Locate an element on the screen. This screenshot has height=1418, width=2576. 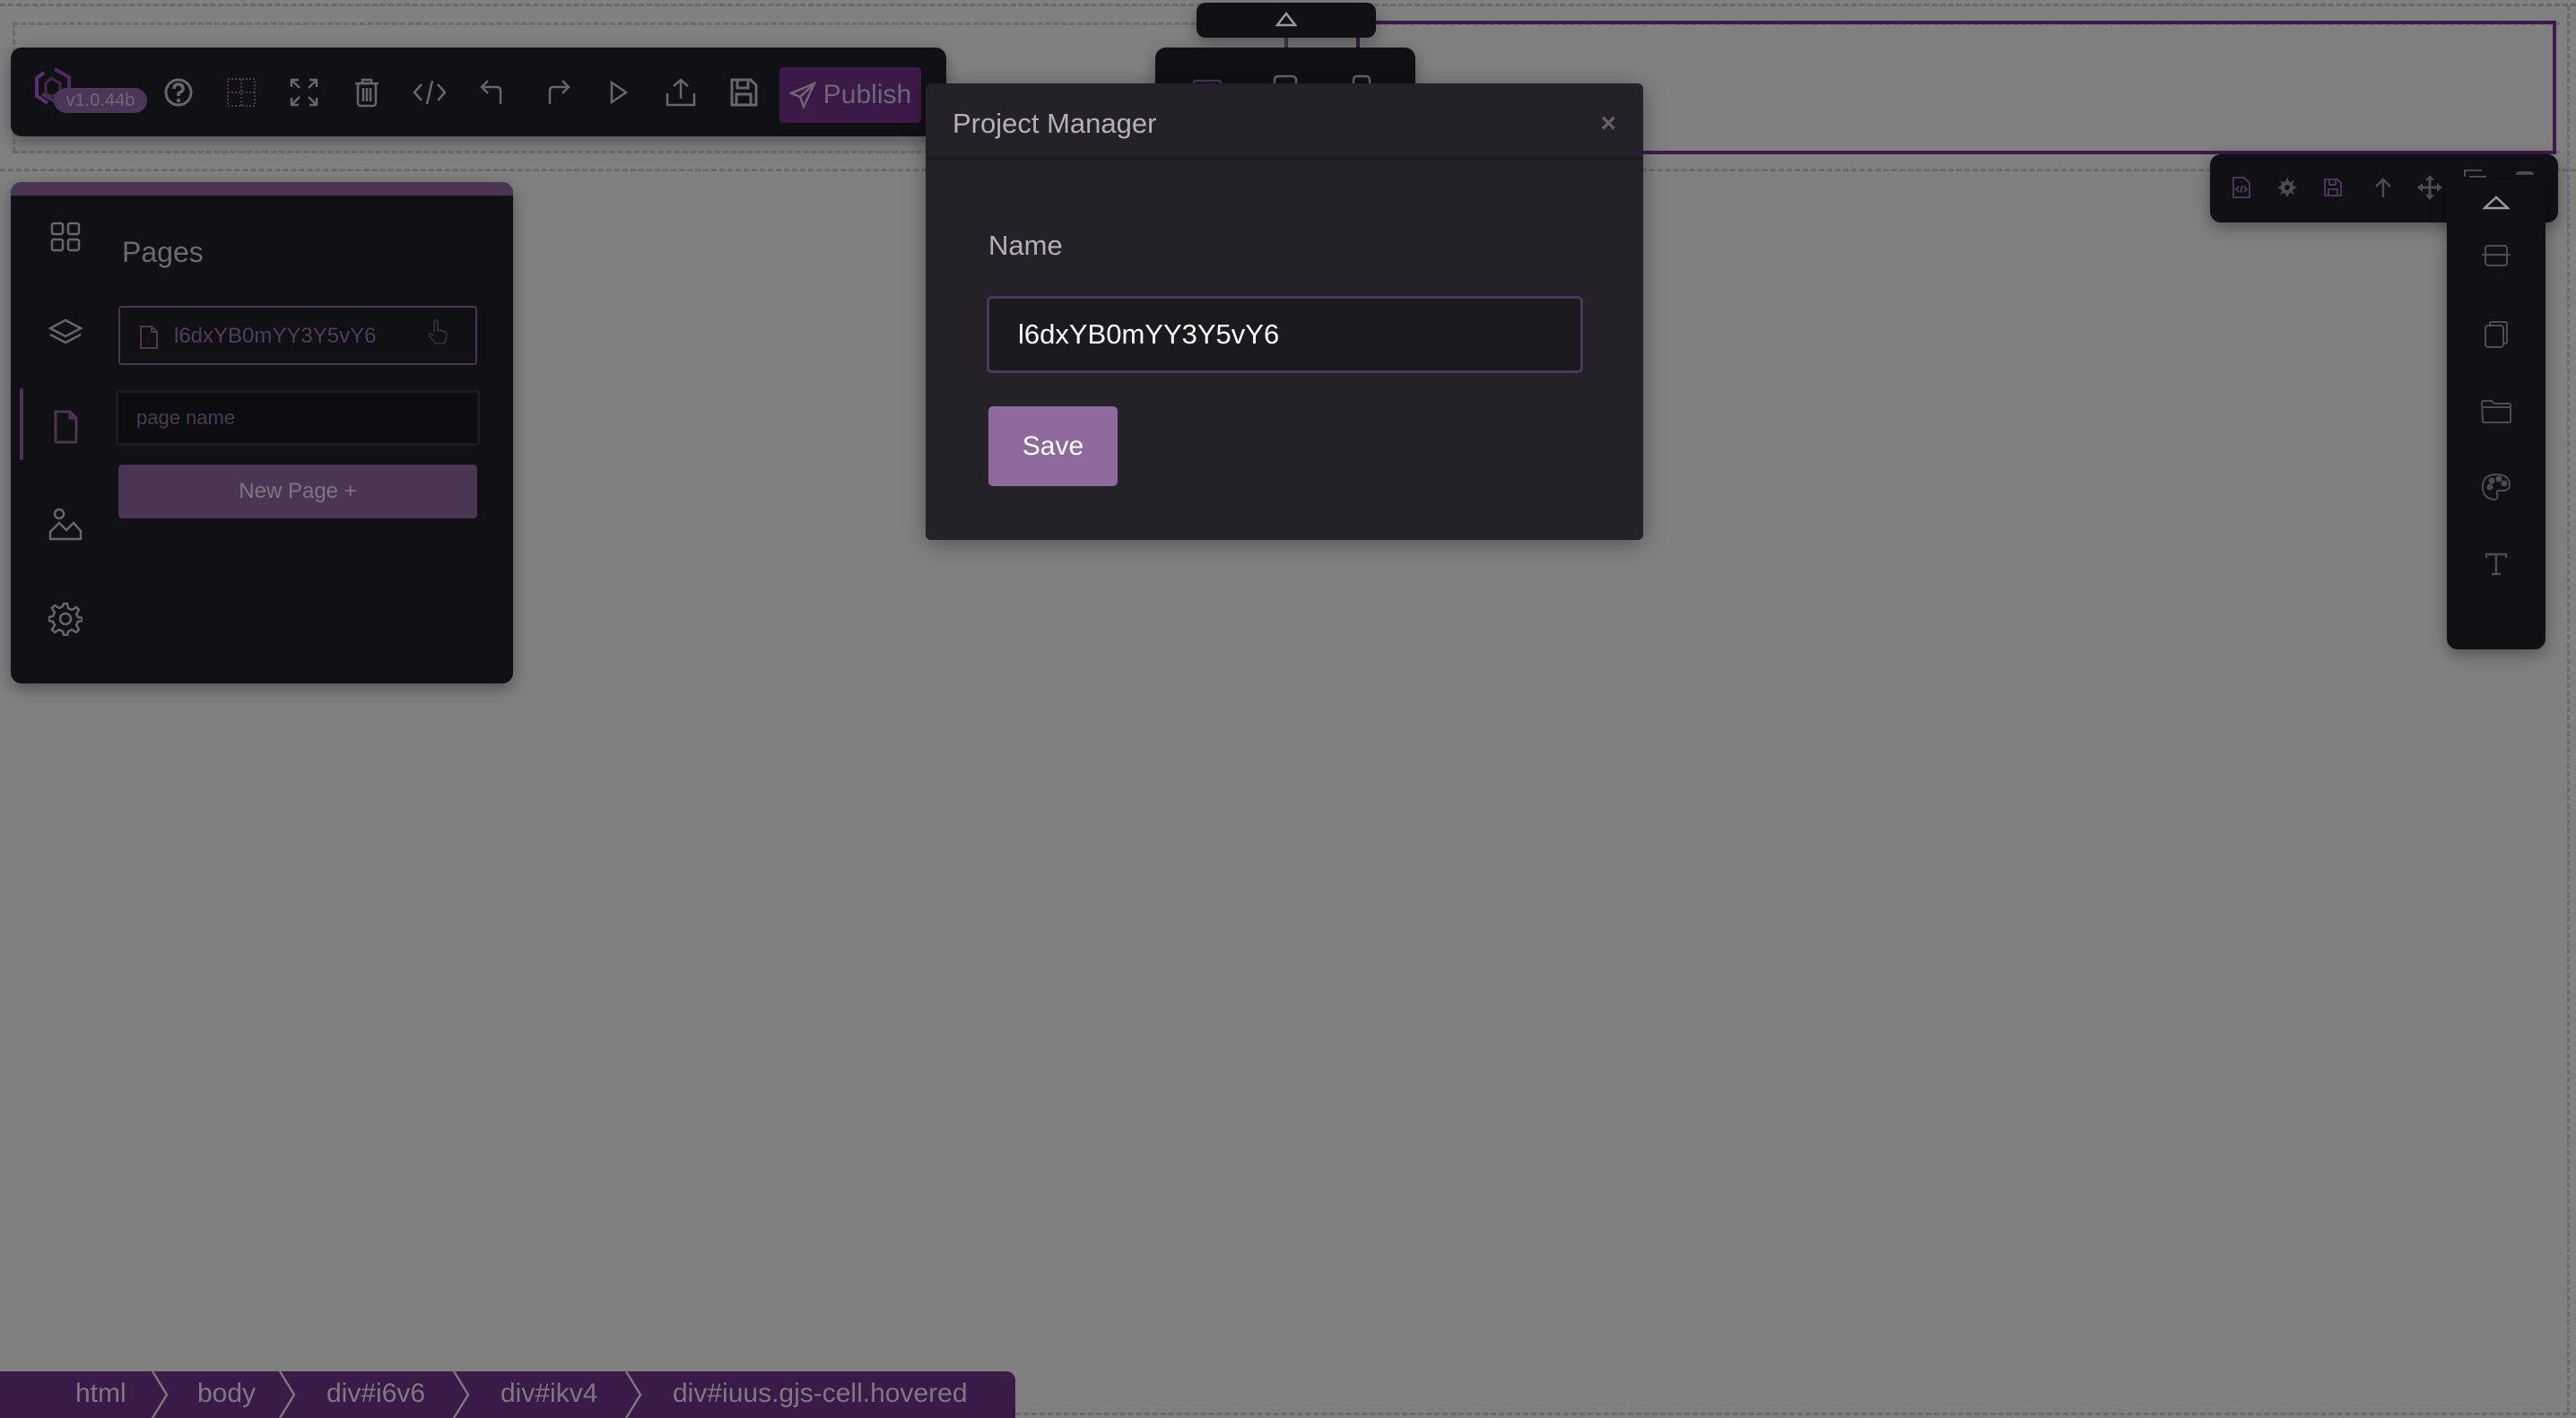
breadcrumb-item: div#iuus.gjs-cell.hovered is located at coordinates (820, 1394).